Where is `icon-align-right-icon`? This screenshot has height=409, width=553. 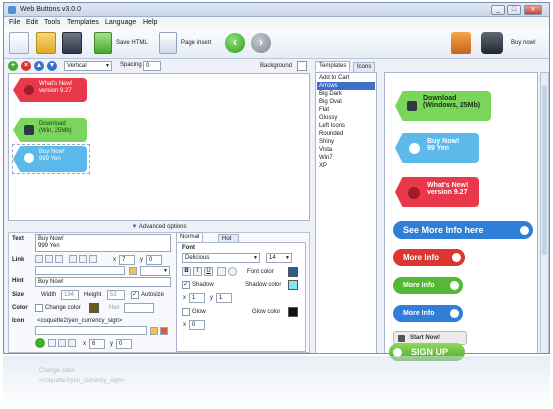 icon-align-right-icon is located at coordinates (72, 343).